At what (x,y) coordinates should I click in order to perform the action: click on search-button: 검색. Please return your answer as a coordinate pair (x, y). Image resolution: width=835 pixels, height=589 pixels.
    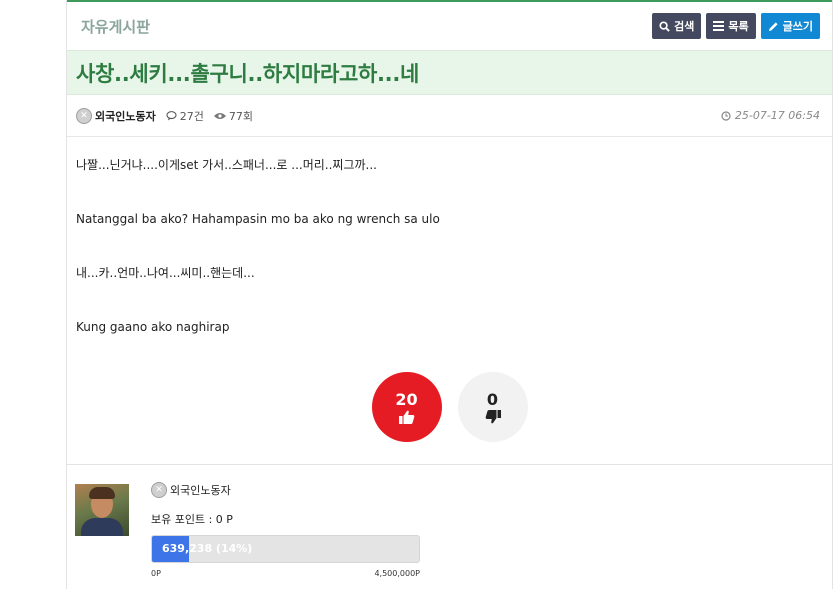
    Looking at the image, I should click on (677, 26).